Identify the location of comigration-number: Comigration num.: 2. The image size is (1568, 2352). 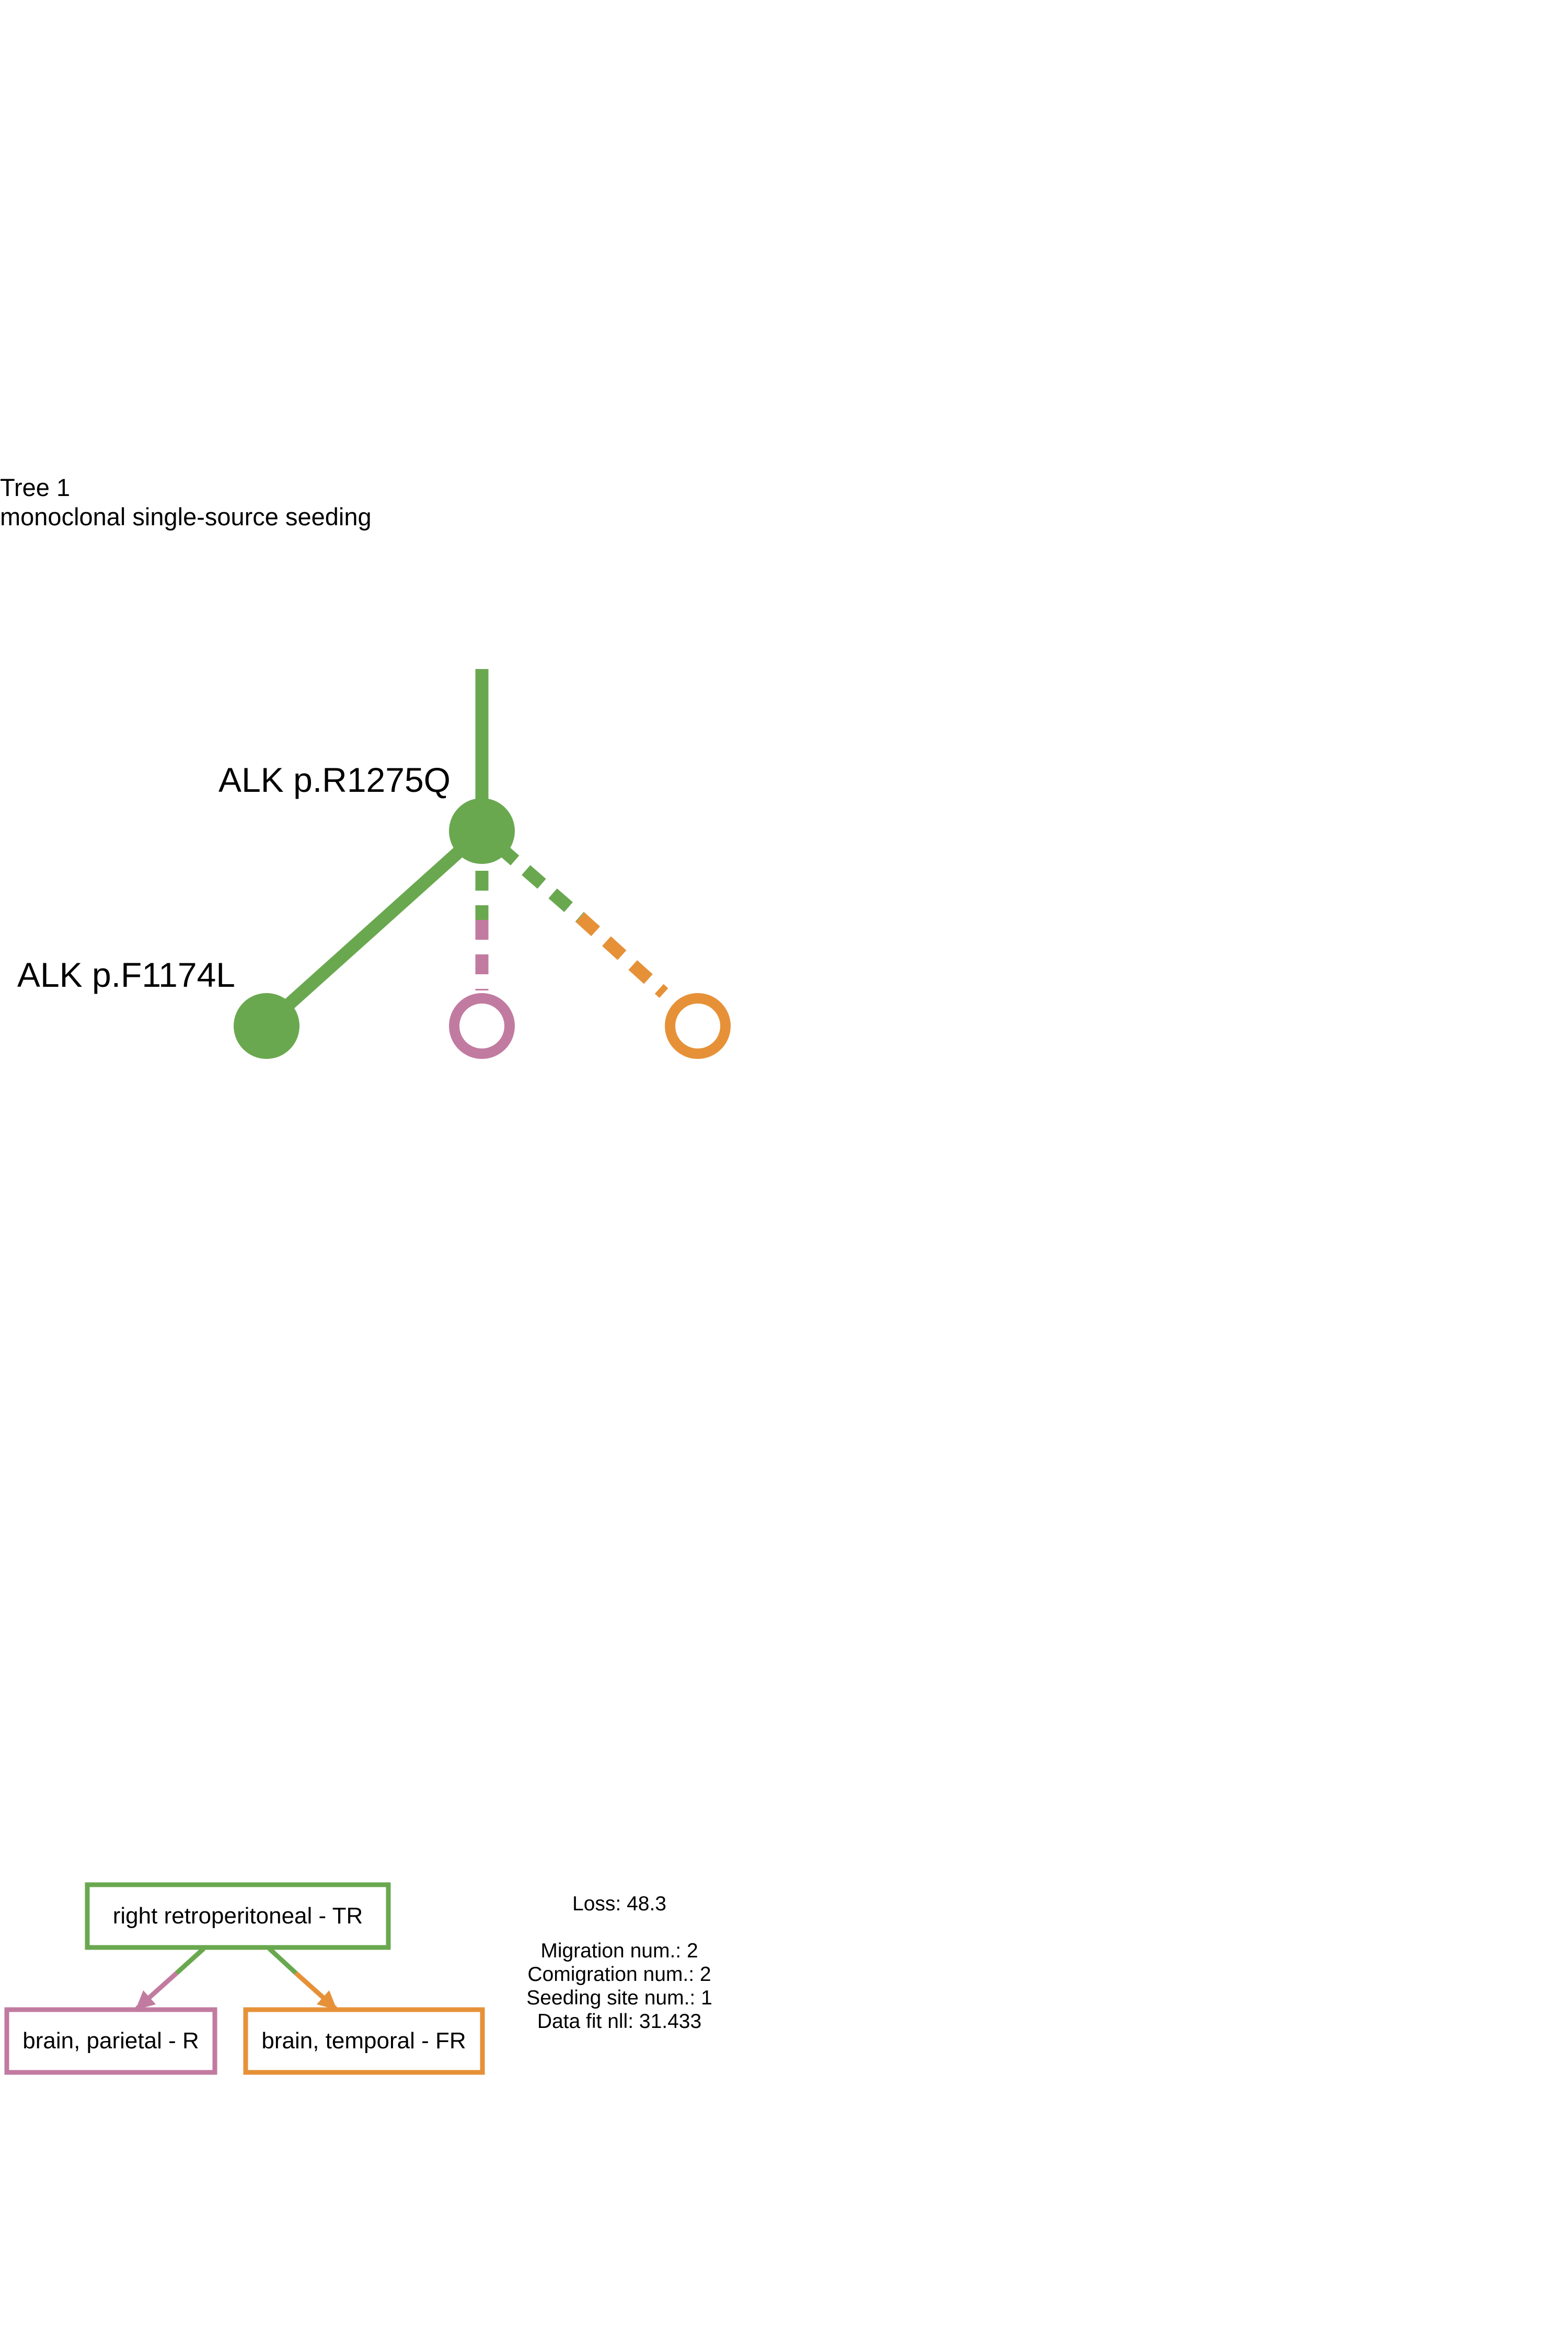
(619, 1974).